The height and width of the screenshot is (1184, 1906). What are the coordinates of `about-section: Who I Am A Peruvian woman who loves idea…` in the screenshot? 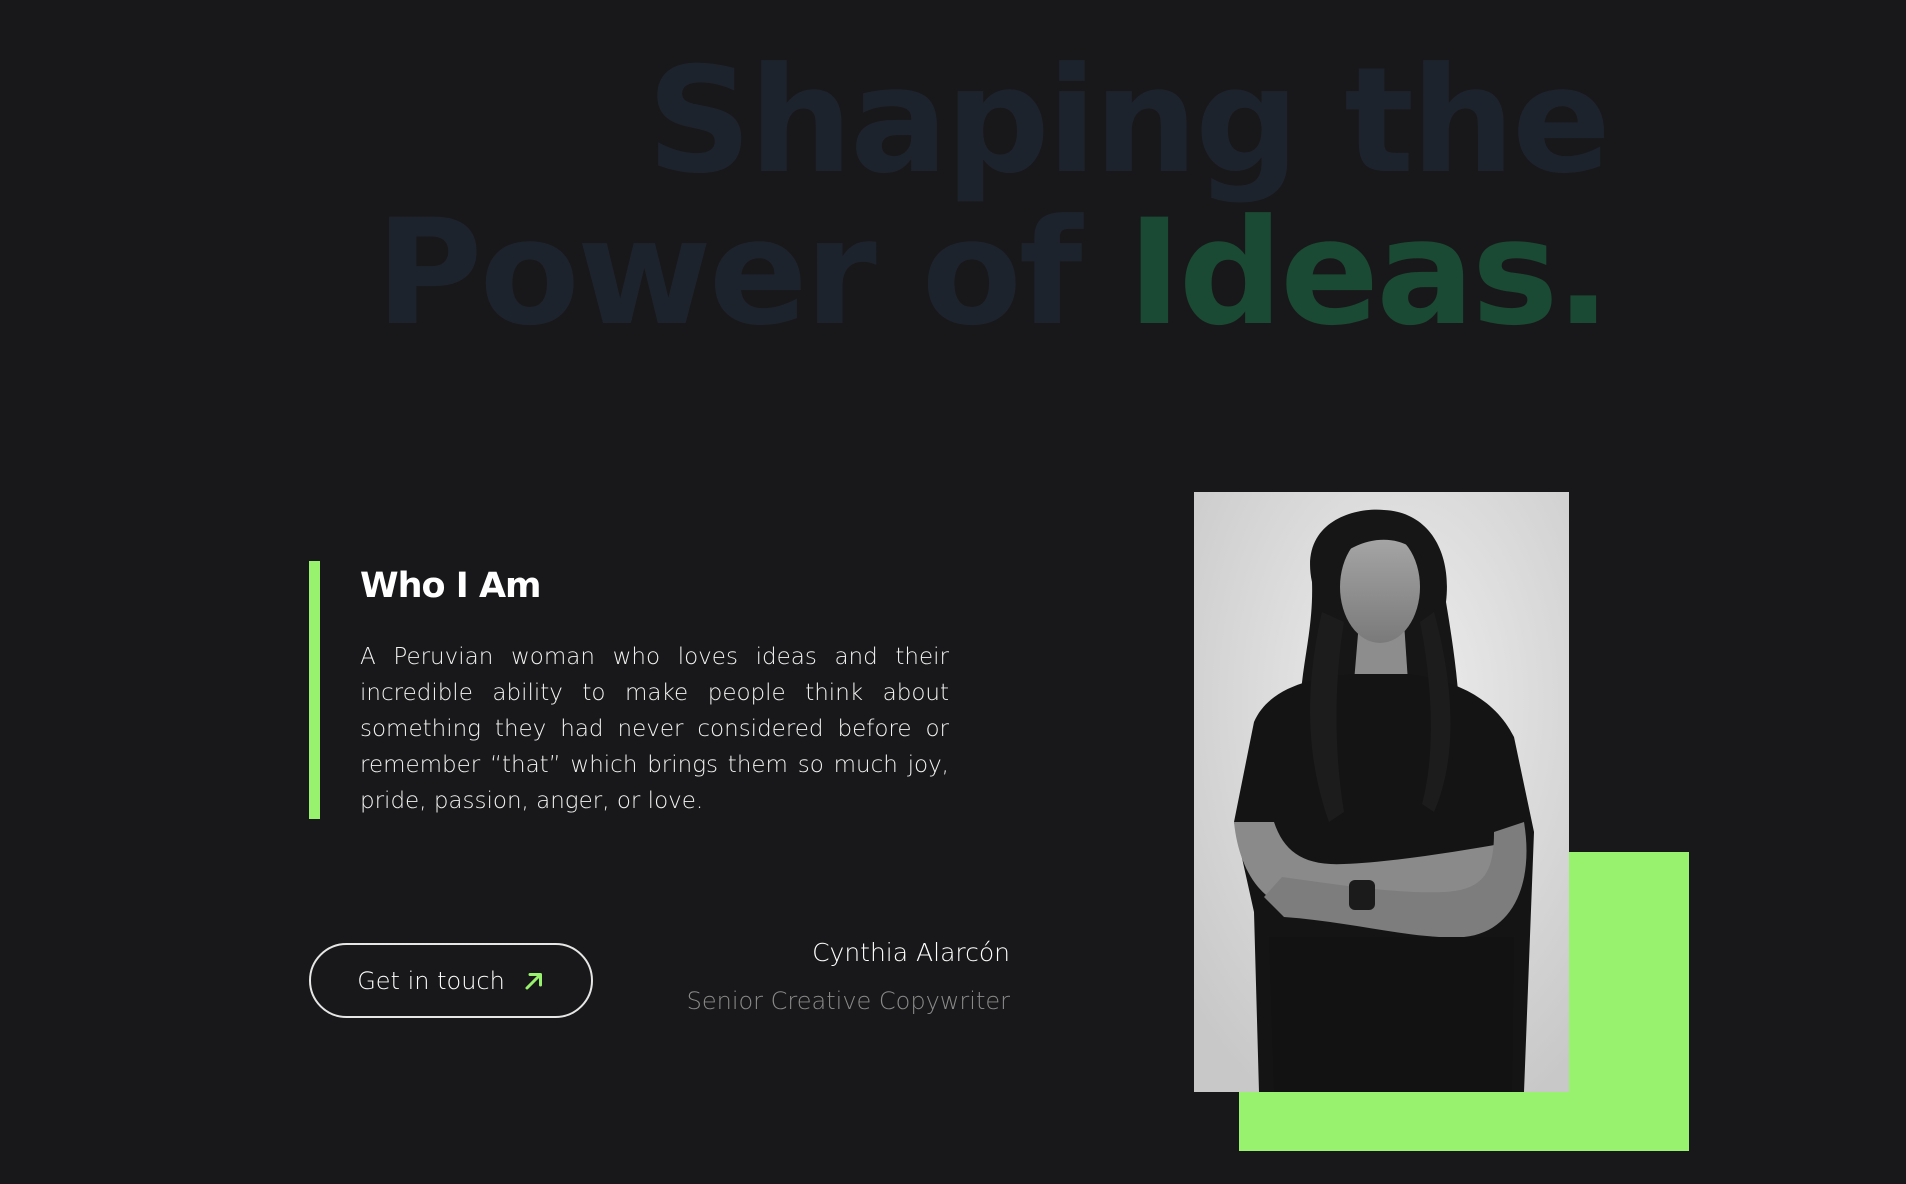 It's located at (629, 690).